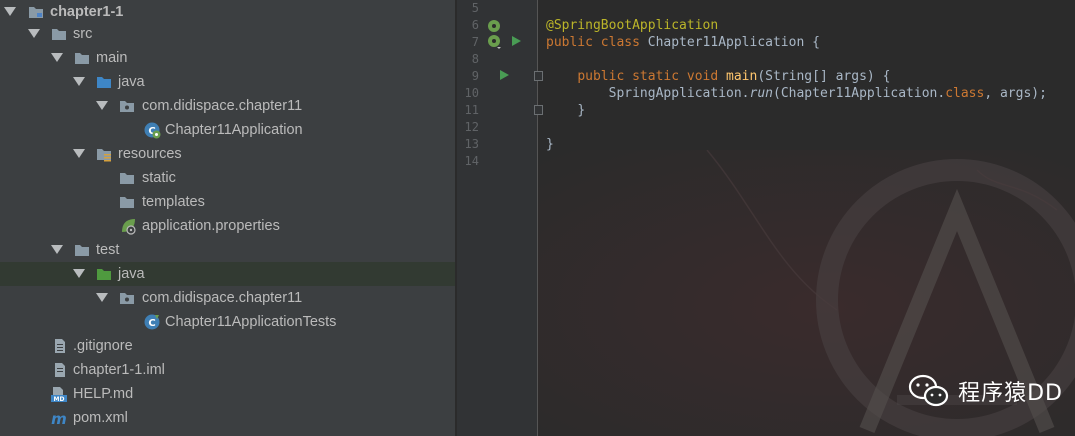 This screenshot has width=1075, height=436. Describe the element at coordinates (128, 226) in the screenshot. I see `spring-properties-icon` at that location.